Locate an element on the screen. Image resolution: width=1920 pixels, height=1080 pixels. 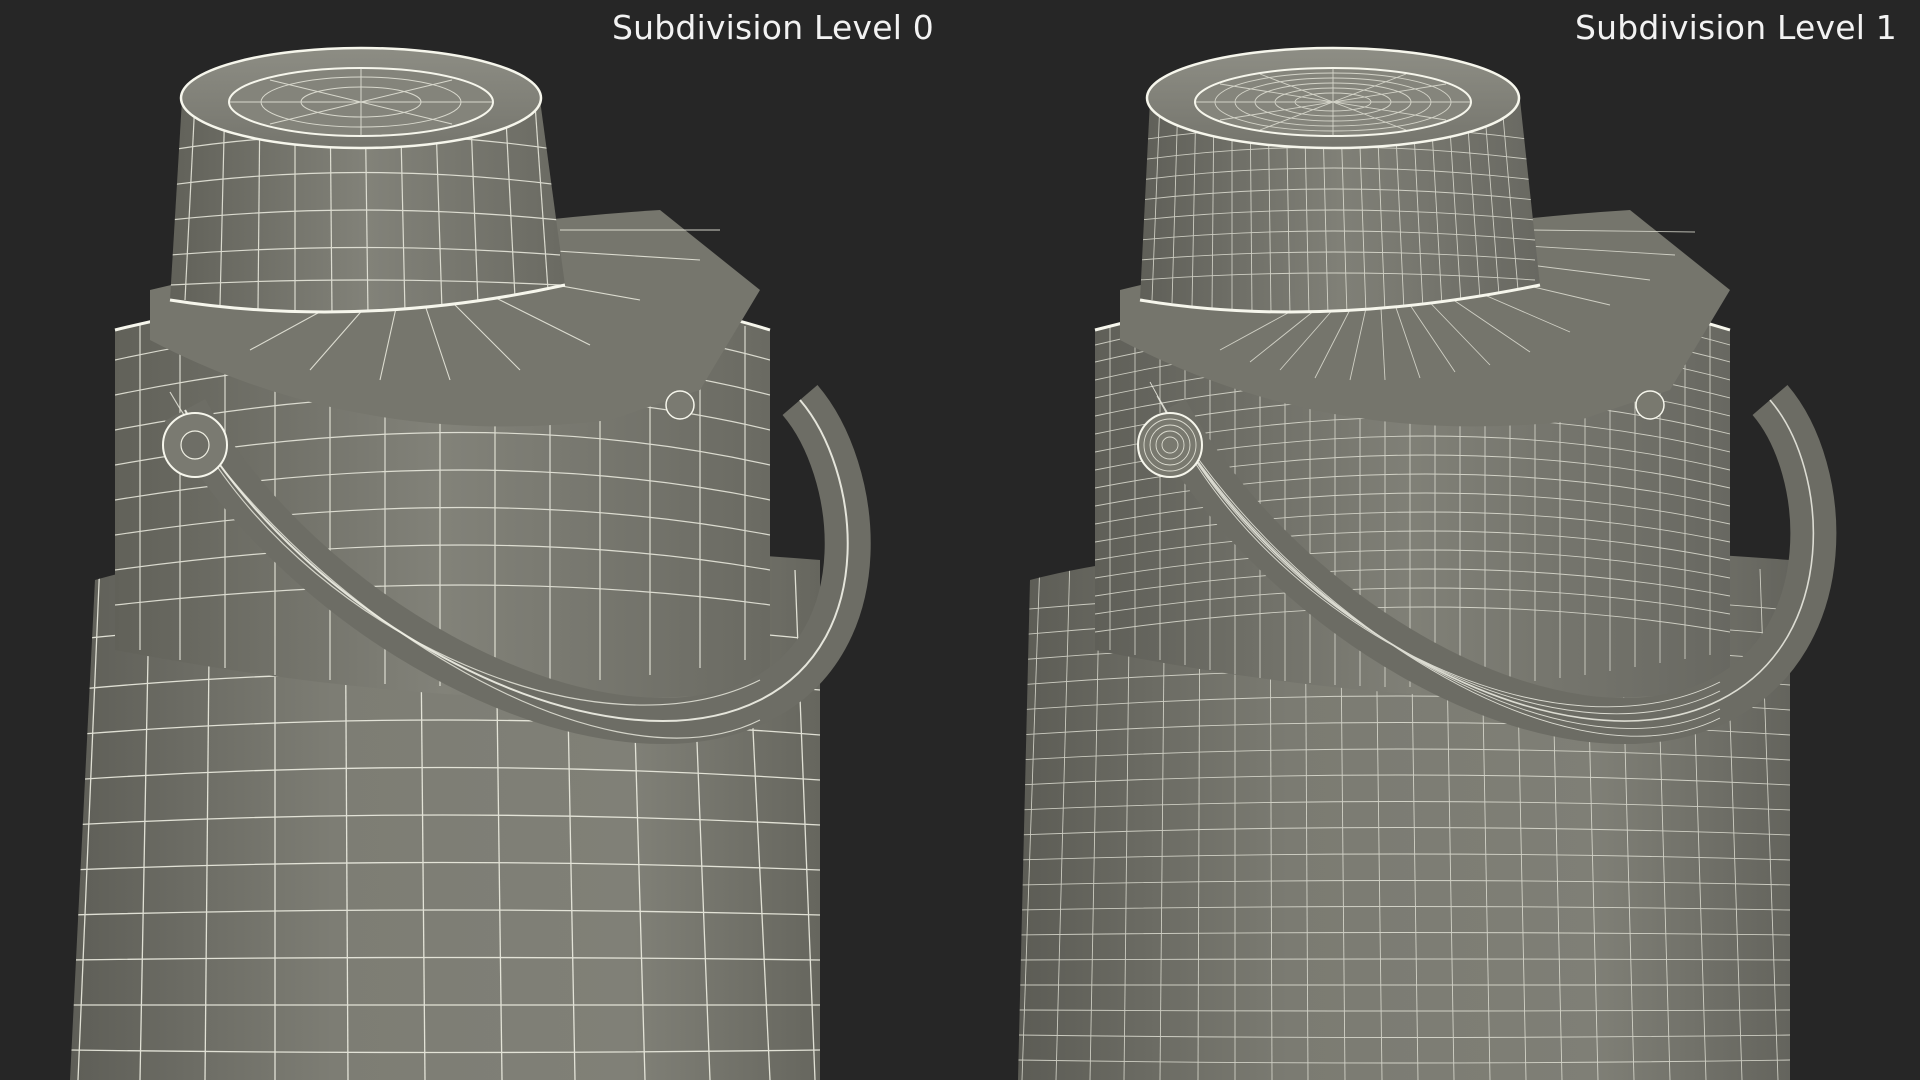
panel-caption: Subdivision Level 0 is located at coordinates (773, 27).